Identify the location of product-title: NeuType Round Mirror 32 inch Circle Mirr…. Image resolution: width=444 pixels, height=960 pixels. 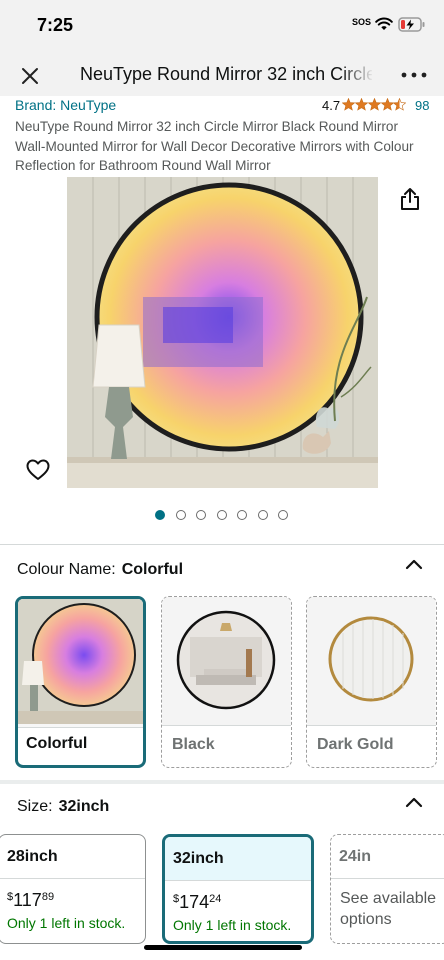
(214, 146).